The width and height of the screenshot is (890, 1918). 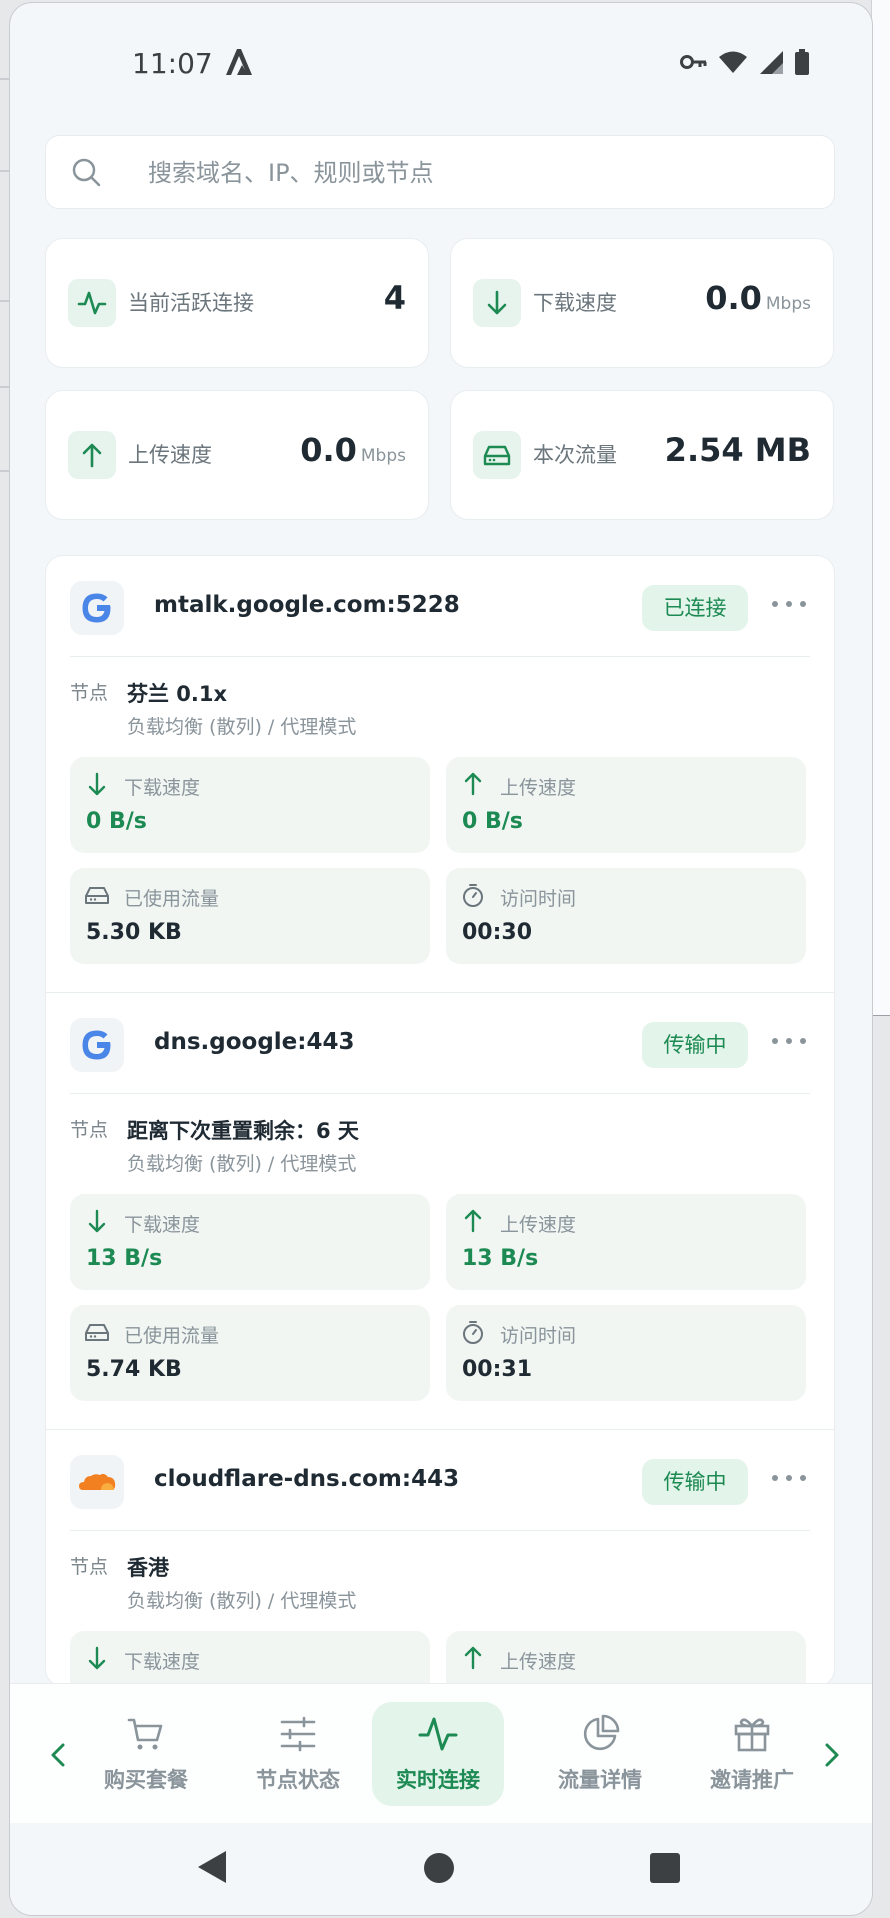 I want to click on search-icon, so click(x=86, y=172).